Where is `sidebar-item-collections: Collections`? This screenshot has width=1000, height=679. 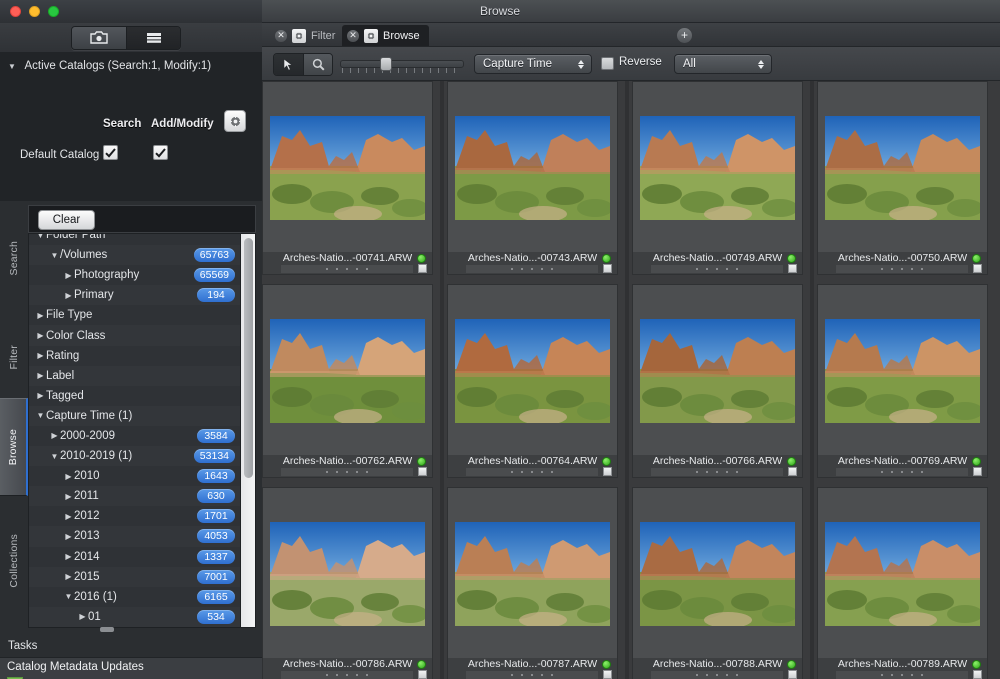 sidebar-item-collections: Collections is located at coordinates (14, 561).